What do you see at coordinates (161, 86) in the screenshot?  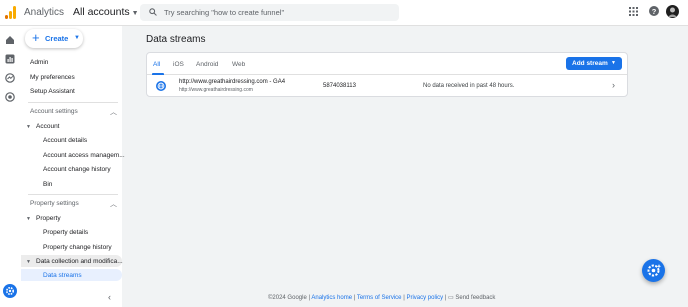 I see `web-stream-icon` at bounding box center [161, 86].